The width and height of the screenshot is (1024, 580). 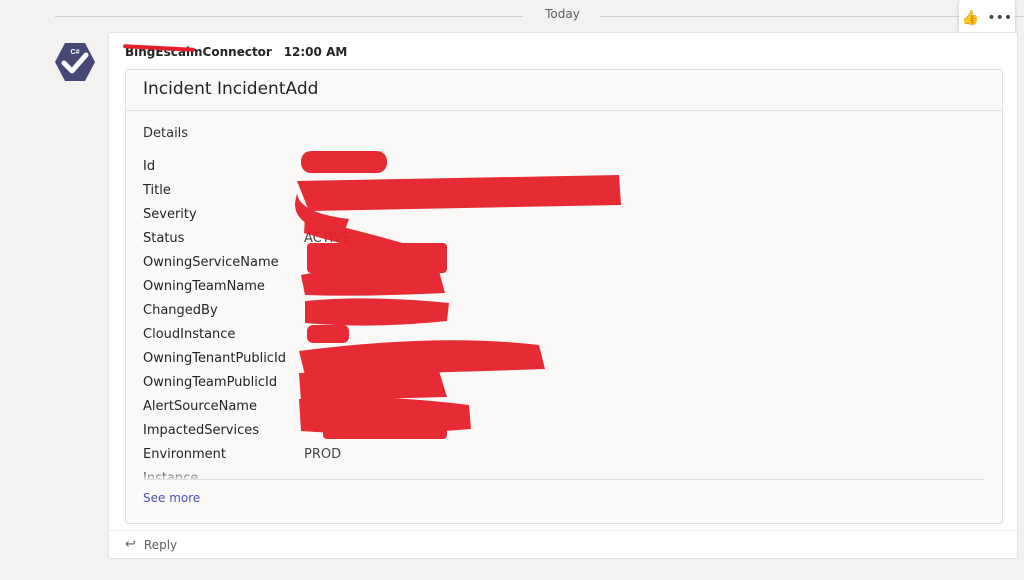 I want to click on date-divider: Today, so click(x=539, y=16).